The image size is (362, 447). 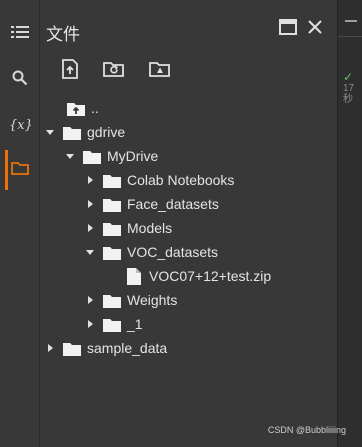 I want to click on search-icon, so click(x=20, y=78).